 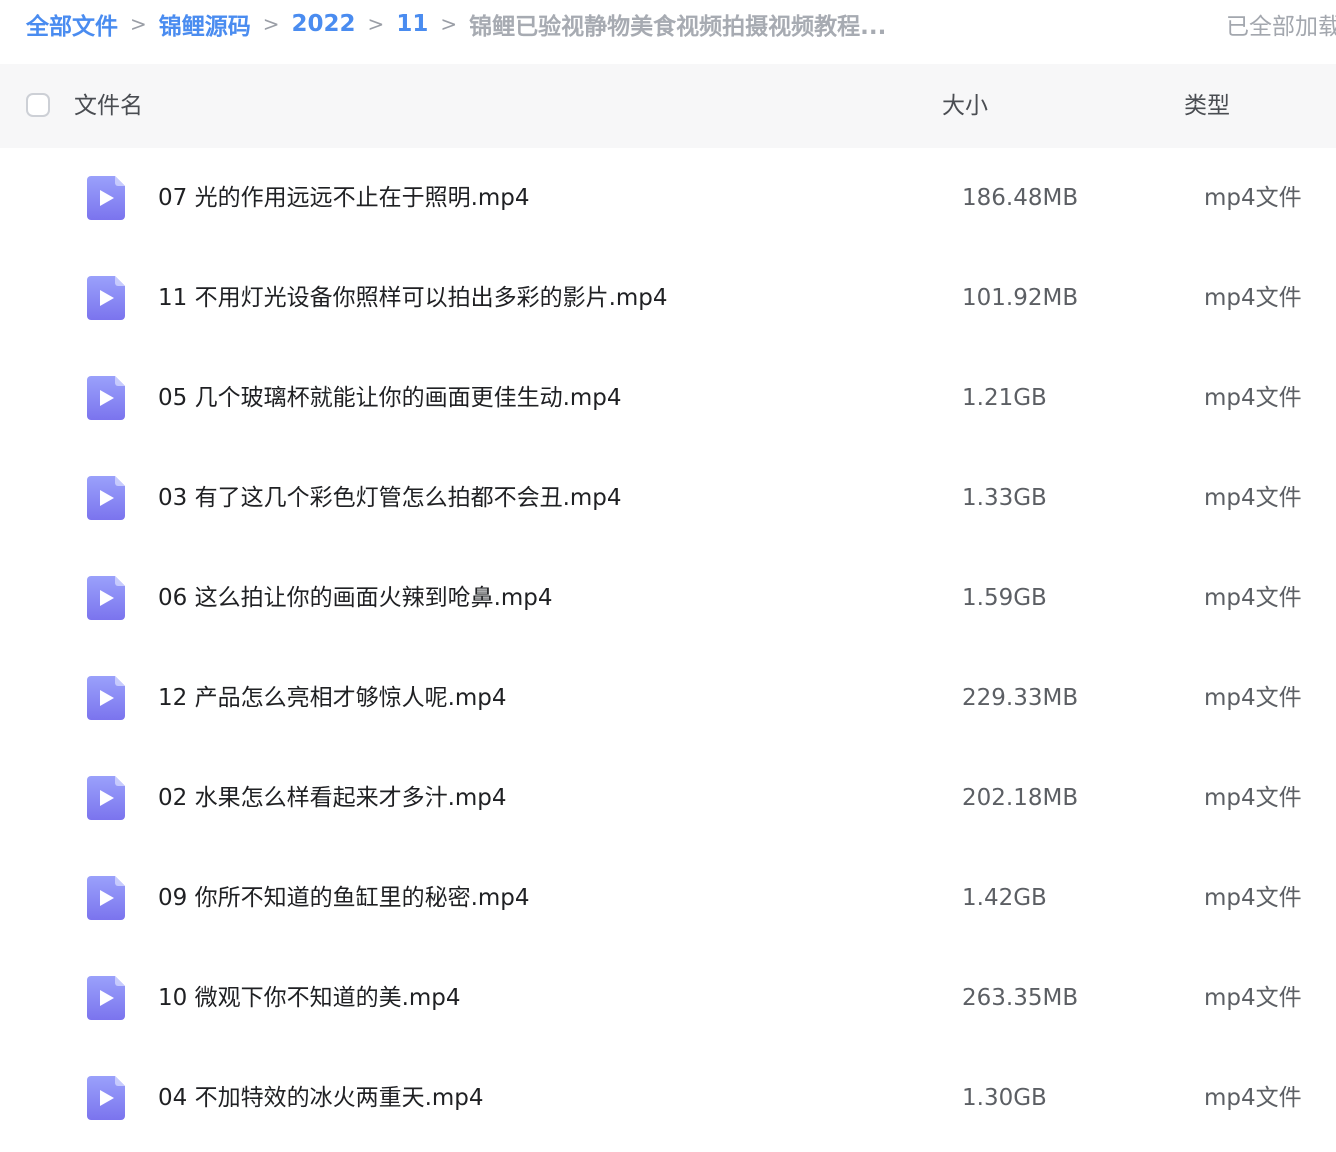 What do you see at coordinates (332, 698) in the screenshot?
I see `file-name: 12 产品怎么亮相才够惊人呢.mp4` at bounding box center [332, 698].